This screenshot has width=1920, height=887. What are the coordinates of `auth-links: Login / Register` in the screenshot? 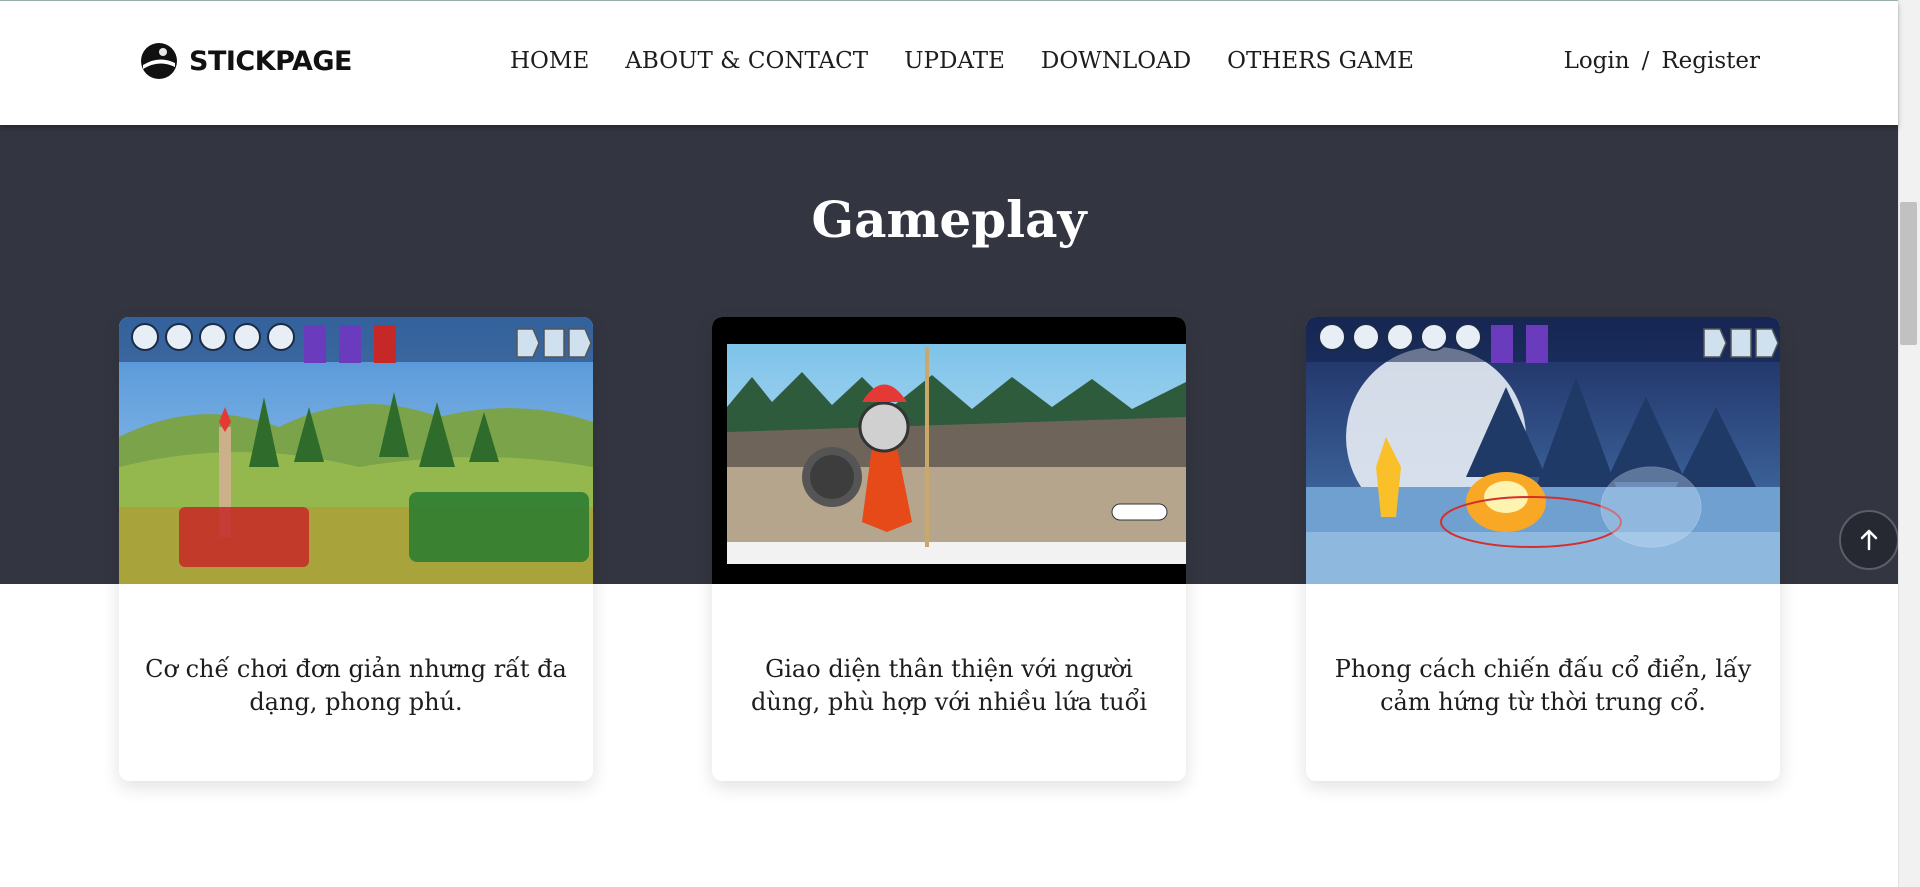 It's located at (1662, 61).